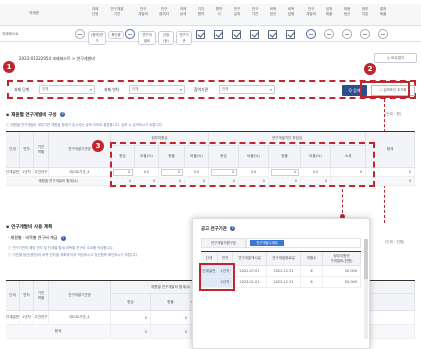 The image size is (421, 349). Describe the element at coordinates (210, 36) in the screenshot. I see `status-grid-row: 과제테스트 (협약)연구 확인중 연구개발비 신청(등) 연구기관` at that location.